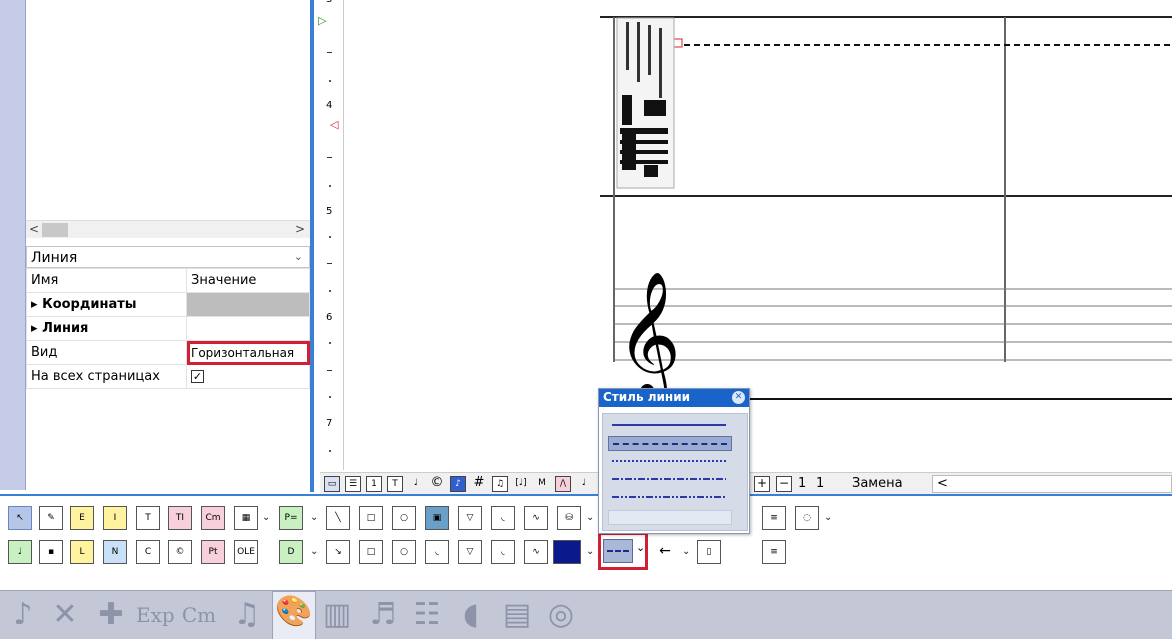 The image size is (1172, 639). What do you see at coordinates (709, 552) in the screenshot?
I see `page-tool-button: ▯` at bounding box center [709, 552].